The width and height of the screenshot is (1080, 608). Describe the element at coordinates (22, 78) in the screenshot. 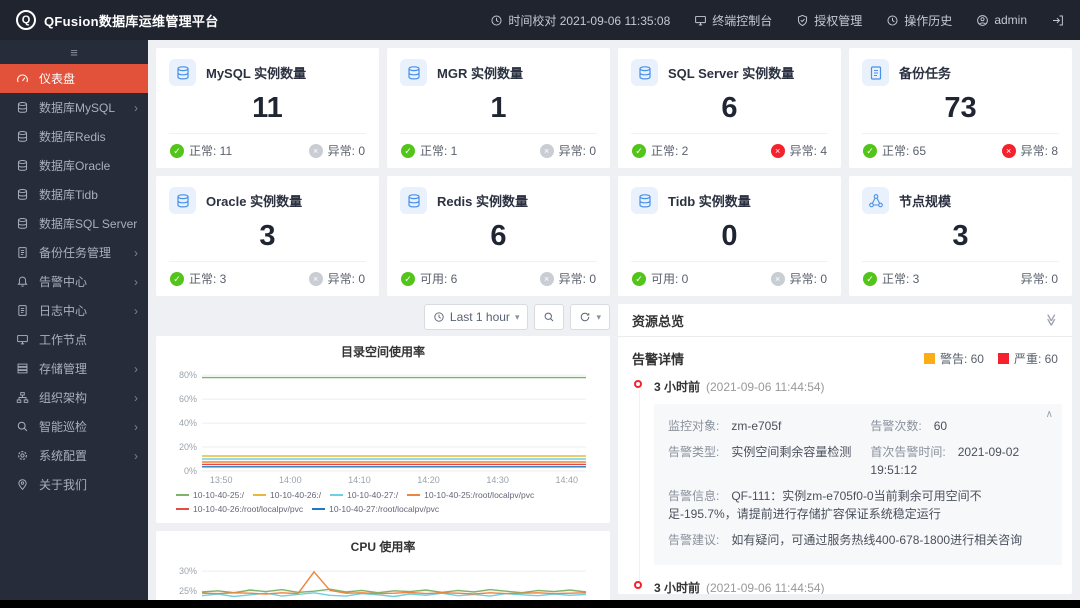

I see `gauge-icon` at that location.